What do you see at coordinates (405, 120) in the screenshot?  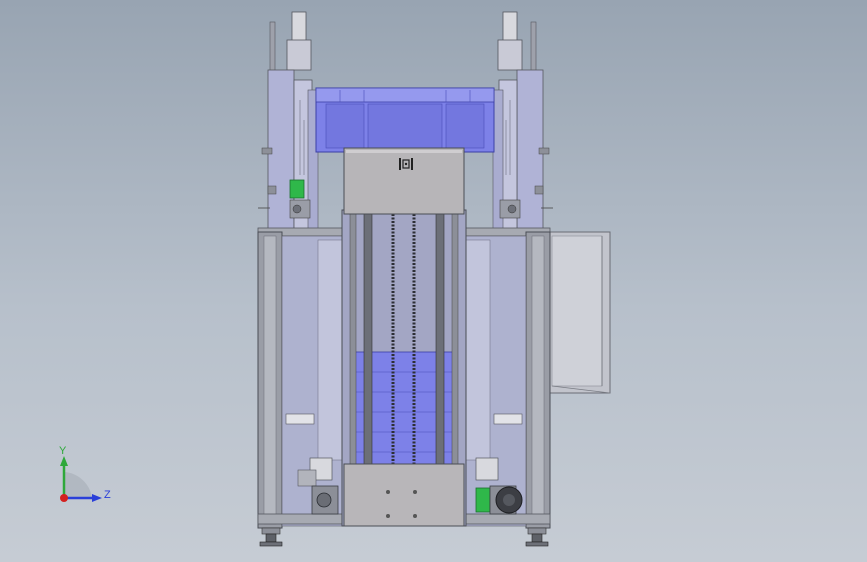 I see `blue-bin-top` at bounding box center [405, 120].